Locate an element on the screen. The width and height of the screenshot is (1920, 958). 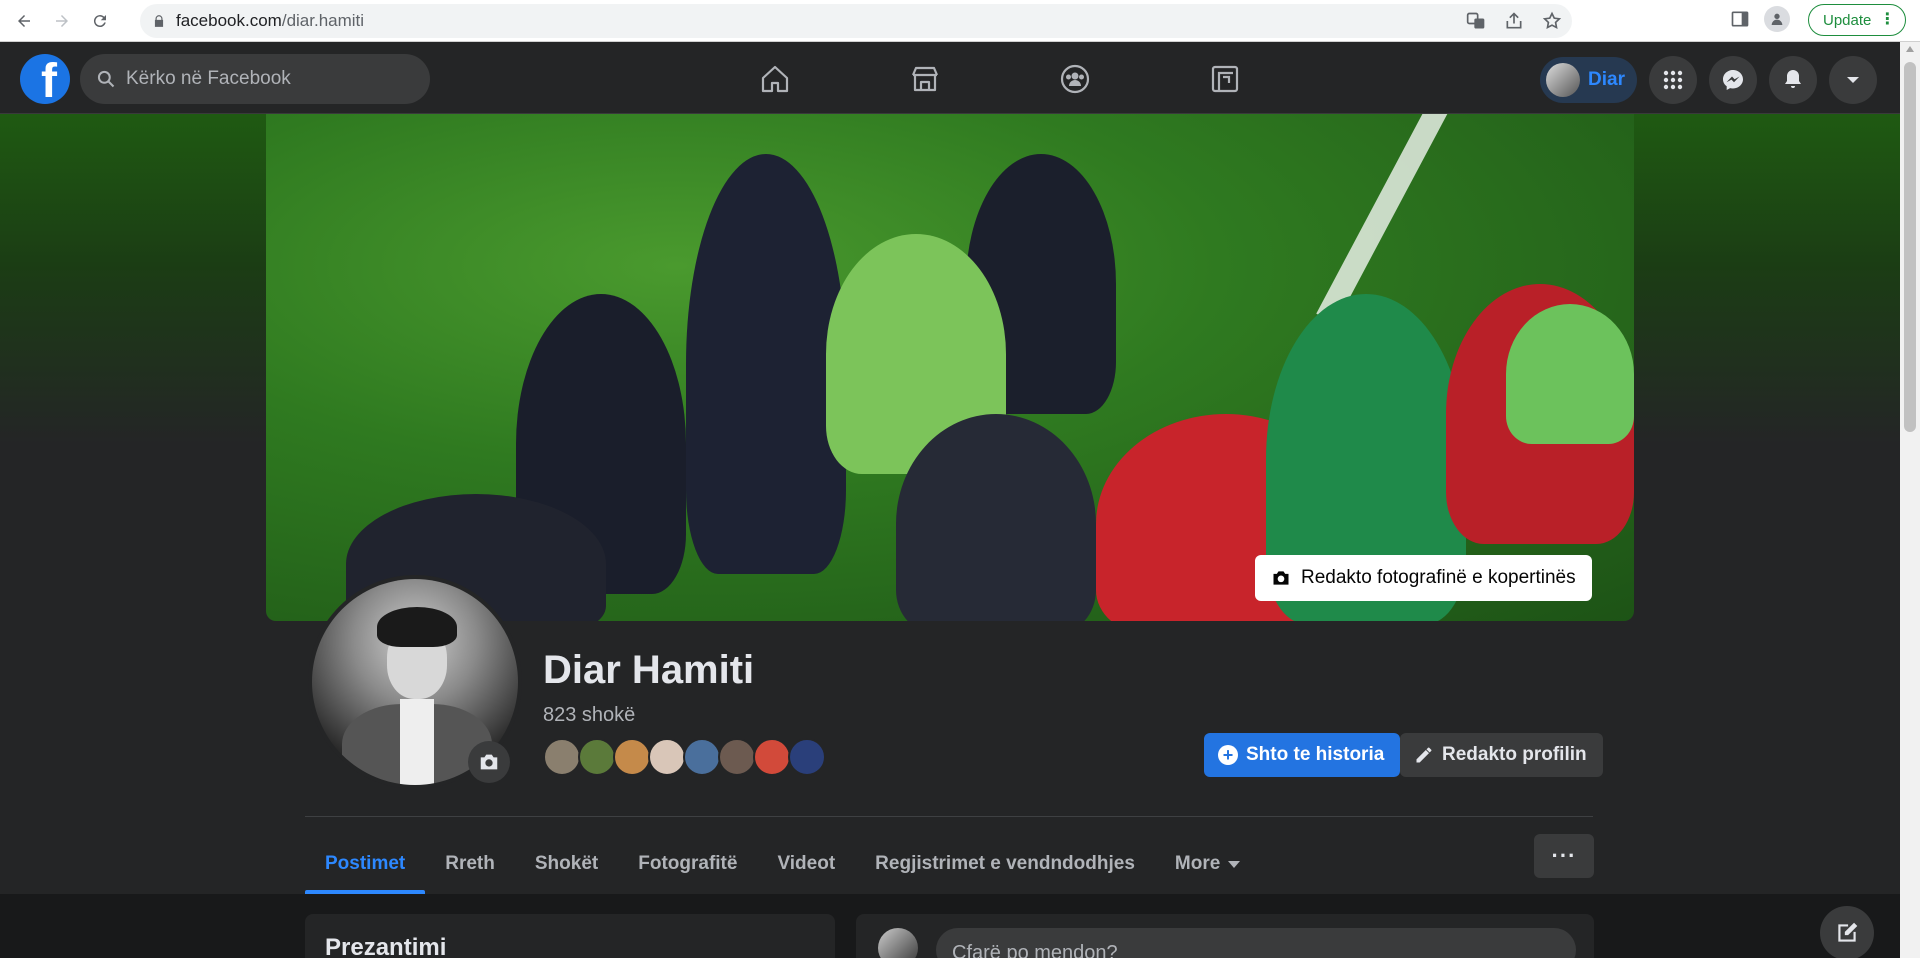
profile-shortcut-name: Diar is located at coordinates (1606, 79).